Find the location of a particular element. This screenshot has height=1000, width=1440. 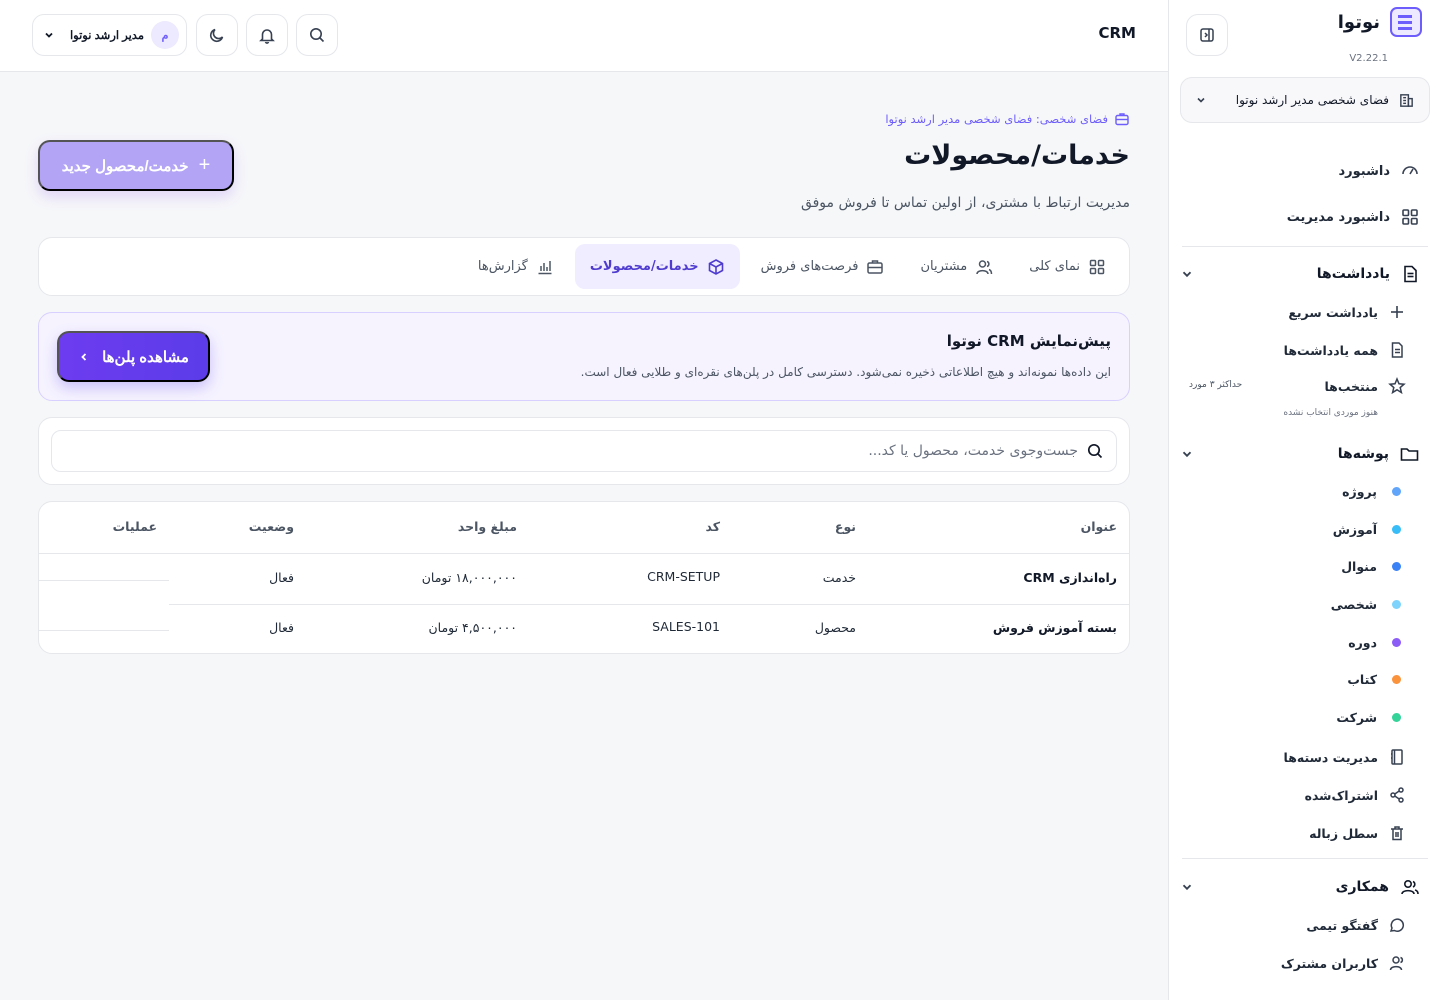

folder-item-personal: شخصی is located at coordinates (1368, 604).